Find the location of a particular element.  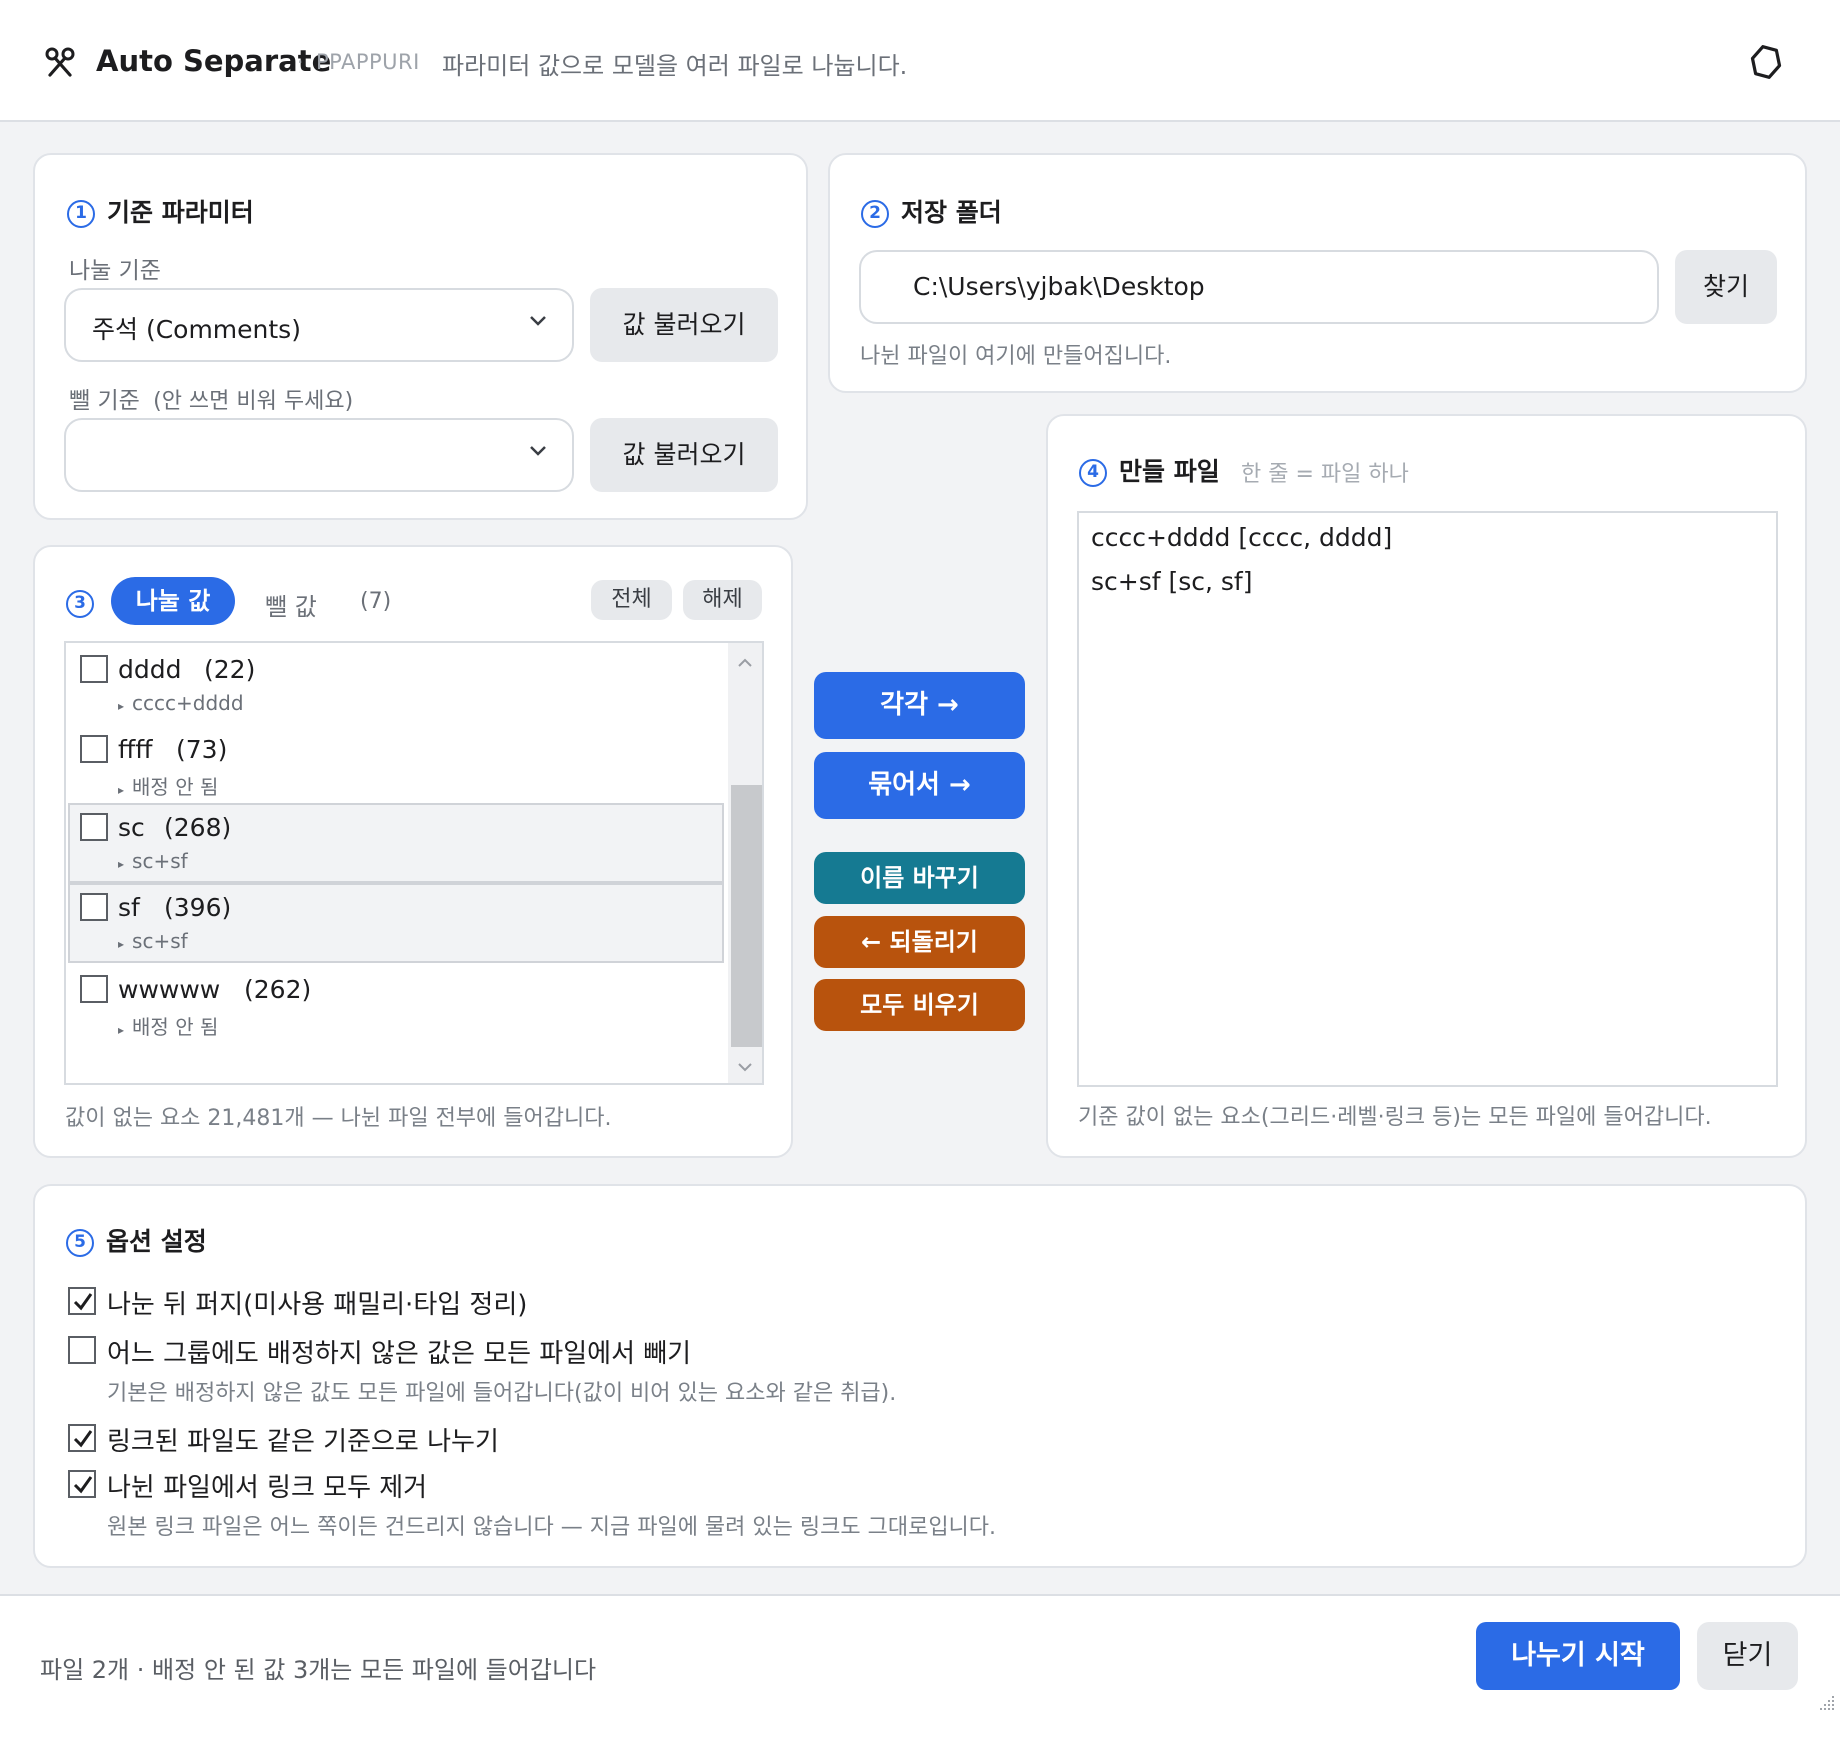

step-number: 1 is located at coordinates (81, 214).